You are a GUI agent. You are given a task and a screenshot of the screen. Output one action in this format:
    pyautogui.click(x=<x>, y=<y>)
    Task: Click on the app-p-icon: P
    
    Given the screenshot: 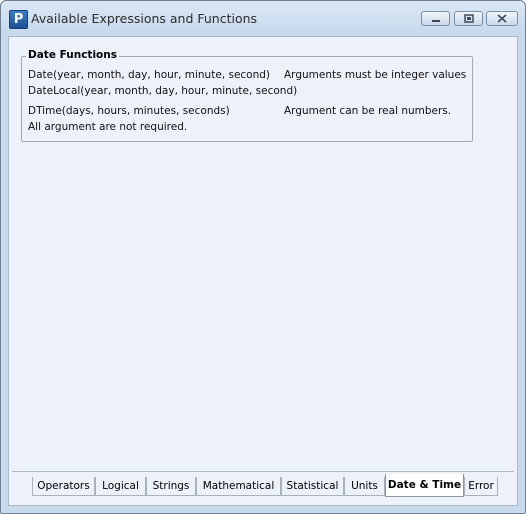 What is the action you would take?
    pyautogui.click(x=18, y=19)
    